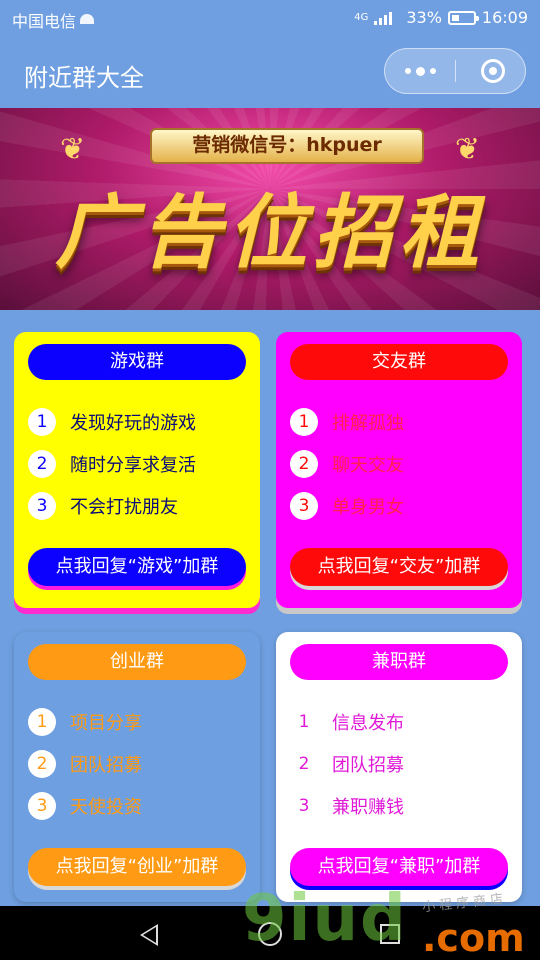  I want to click on status-bar: 中国电信 4G 33% 16:09, so click(270, 18).